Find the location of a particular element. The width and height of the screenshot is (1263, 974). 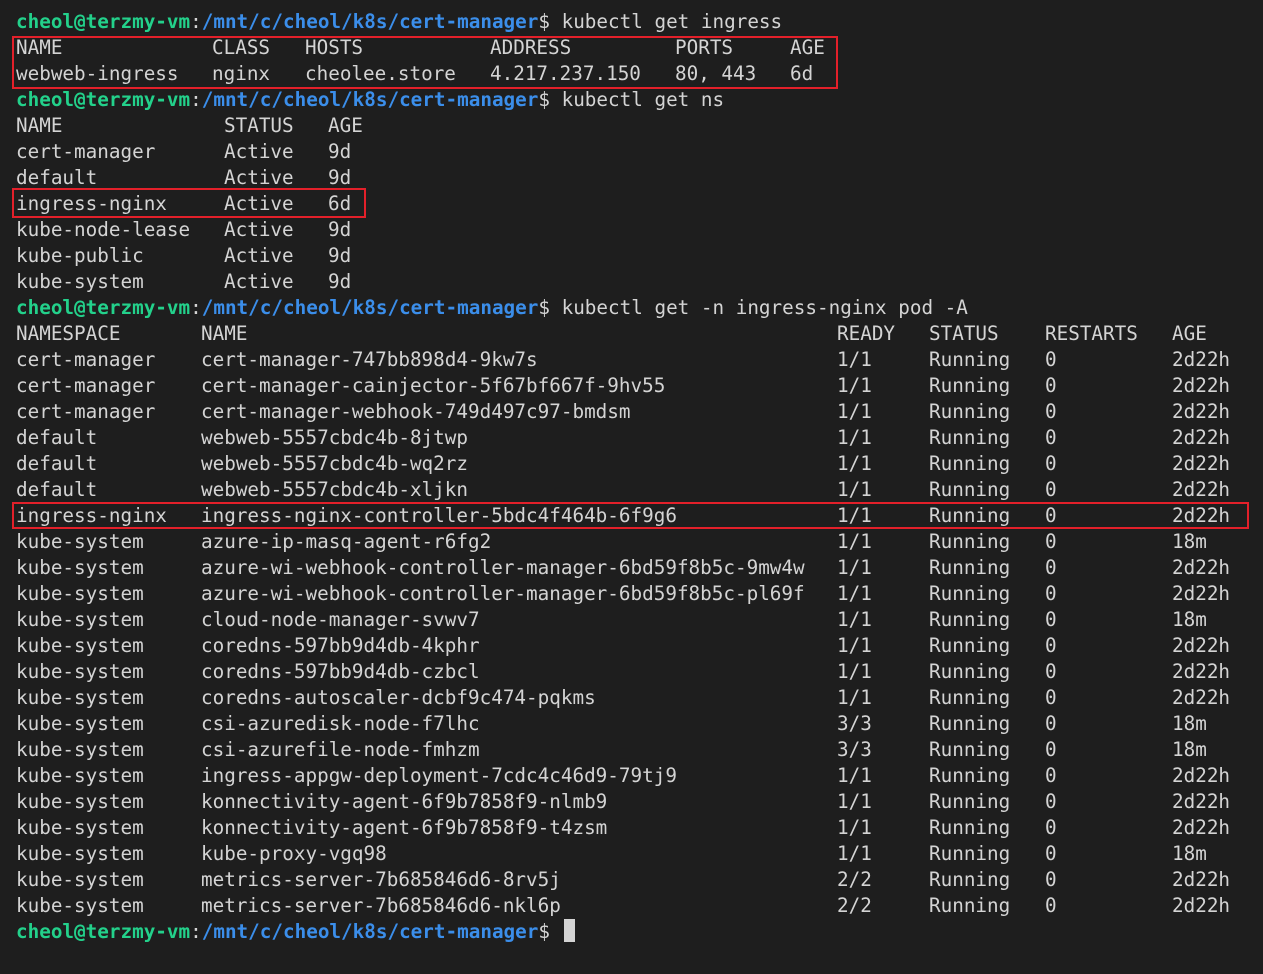

column-header: NAMESPACE is located at coordinates (68, 333).